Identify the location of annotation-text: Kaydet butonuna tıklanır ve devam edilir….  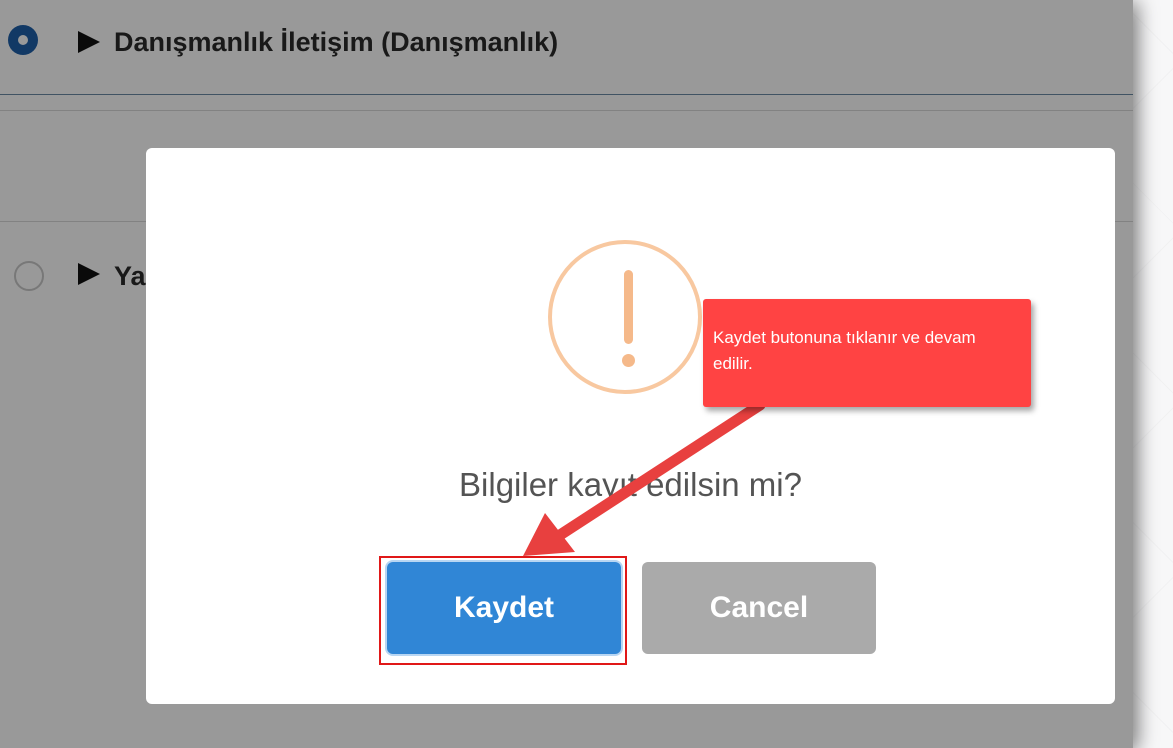
(844, 350).